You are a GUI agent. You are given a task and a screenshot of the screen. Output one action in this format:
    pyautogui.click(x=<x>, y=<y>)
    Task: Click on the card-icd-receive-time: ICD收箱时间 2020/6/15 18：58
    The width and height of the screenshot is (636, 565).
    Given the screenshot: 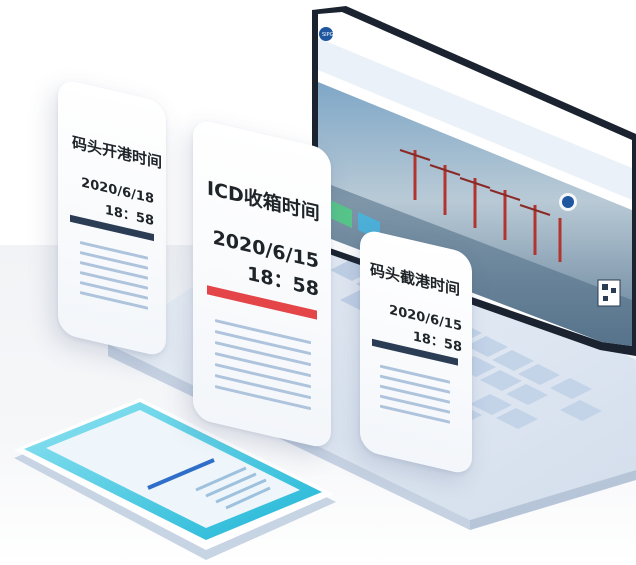 What is the action you would take?
    pyautogui.click(x=262, y=284)
    